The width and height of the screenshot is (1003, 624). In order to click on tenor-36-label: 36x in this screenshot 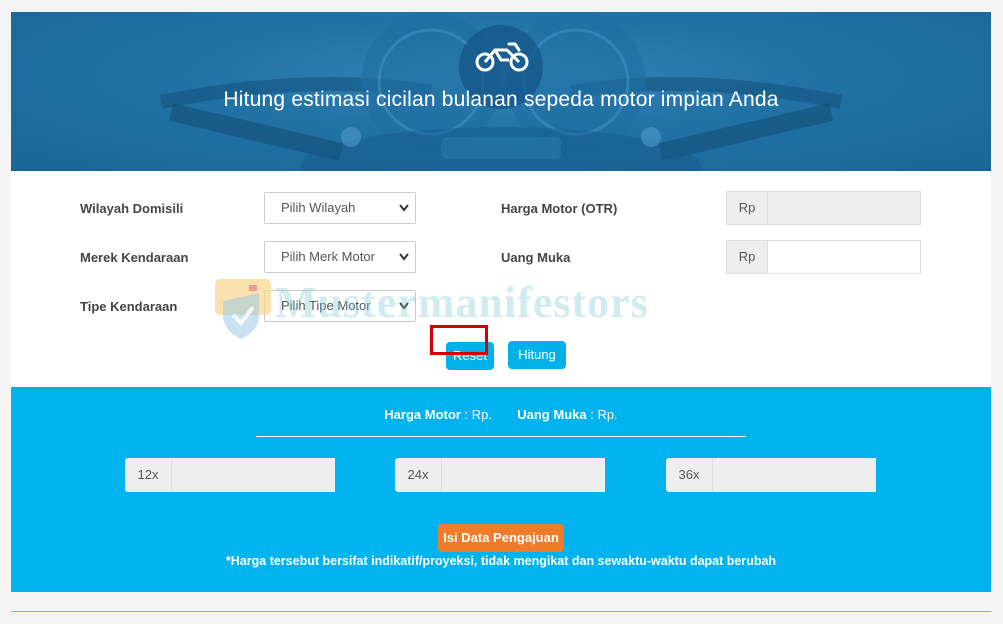, I will do `click(689, 475)`.